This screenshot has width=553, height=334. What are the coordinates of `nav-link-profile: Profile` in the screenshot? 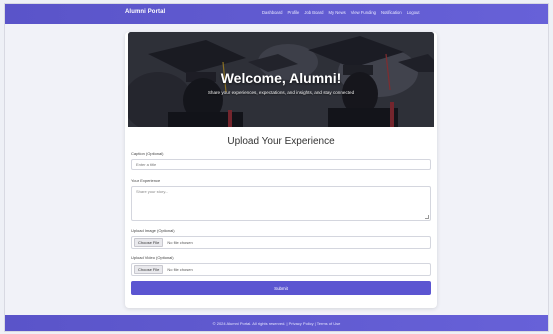 It's located at (294, 12).